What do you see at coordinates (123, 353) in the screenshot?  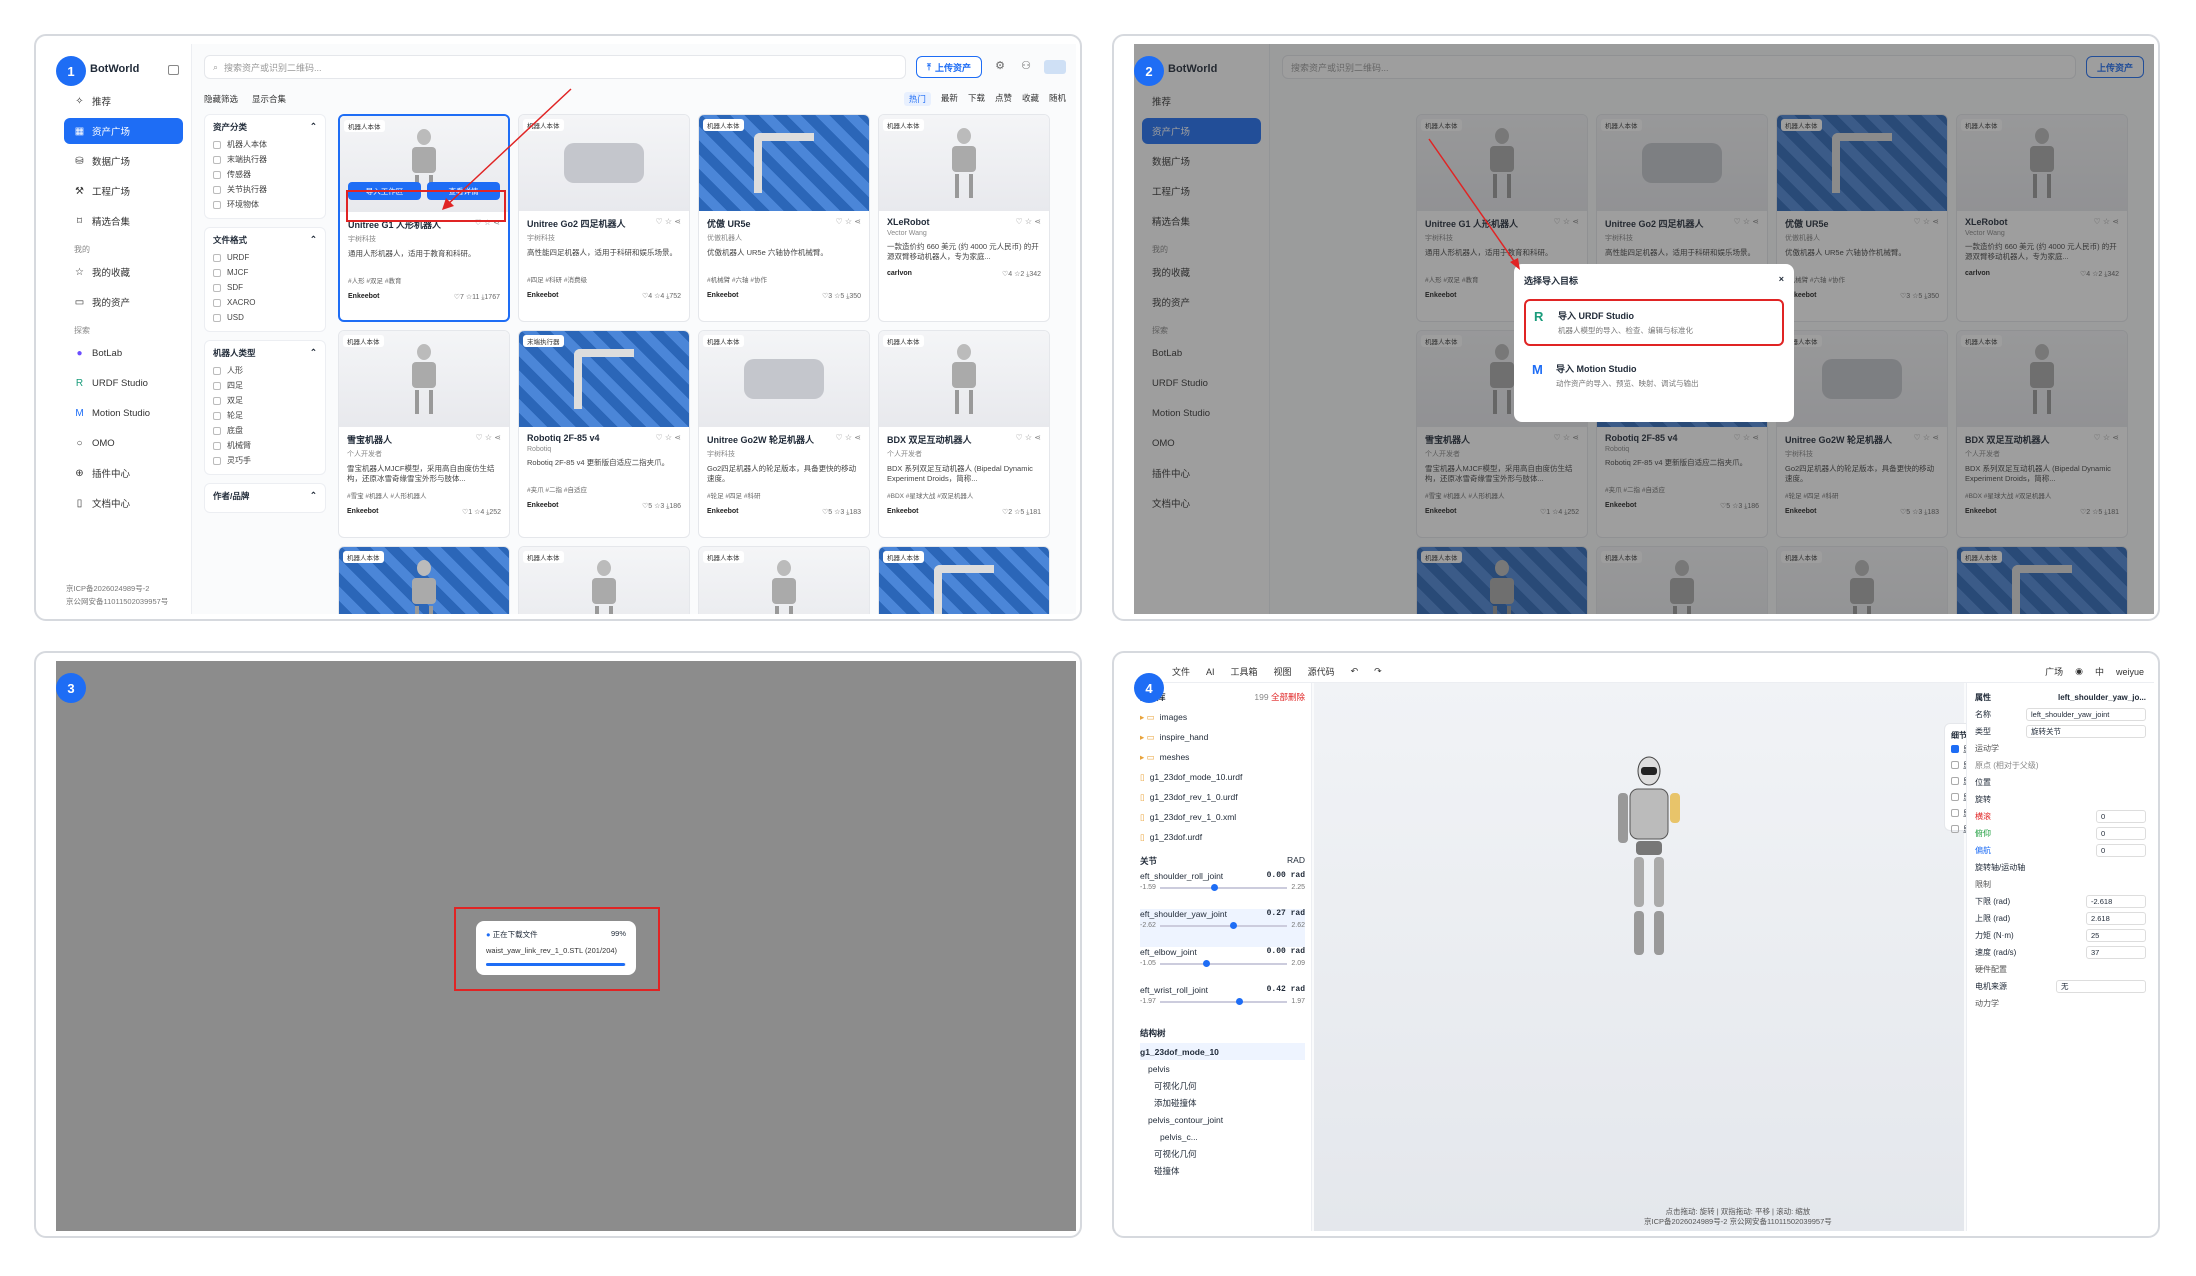 I see `nav-botlab: ● BotLab` at bounding box center [123, 353].